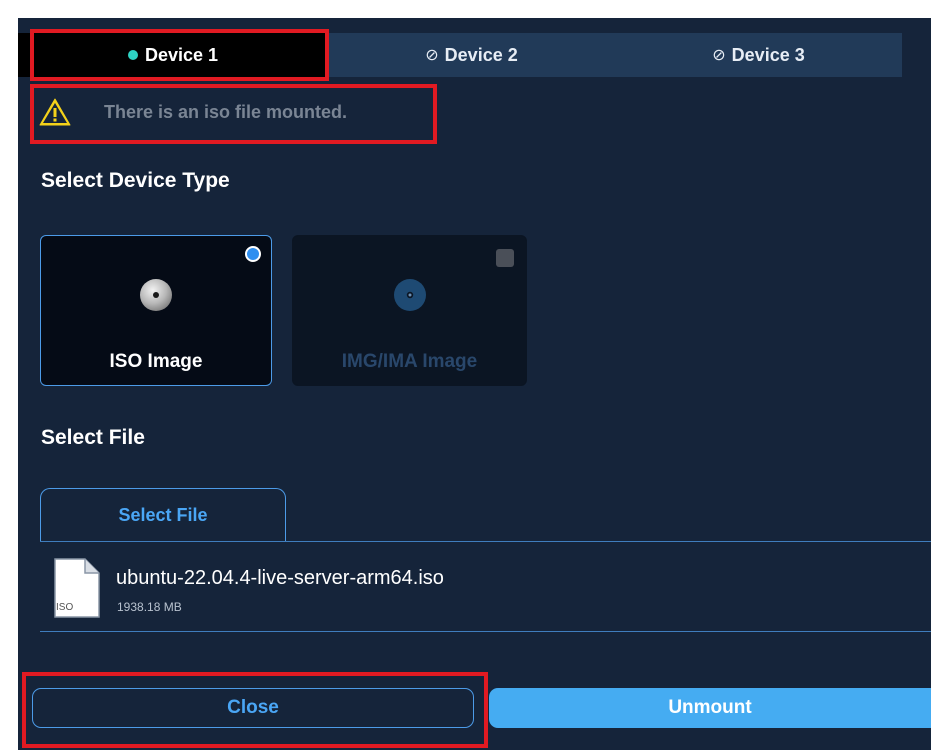  What do you see at coordinates (132, 55) in the screenshot?
I see `active-status-dot` at bounding box center [132, 55].